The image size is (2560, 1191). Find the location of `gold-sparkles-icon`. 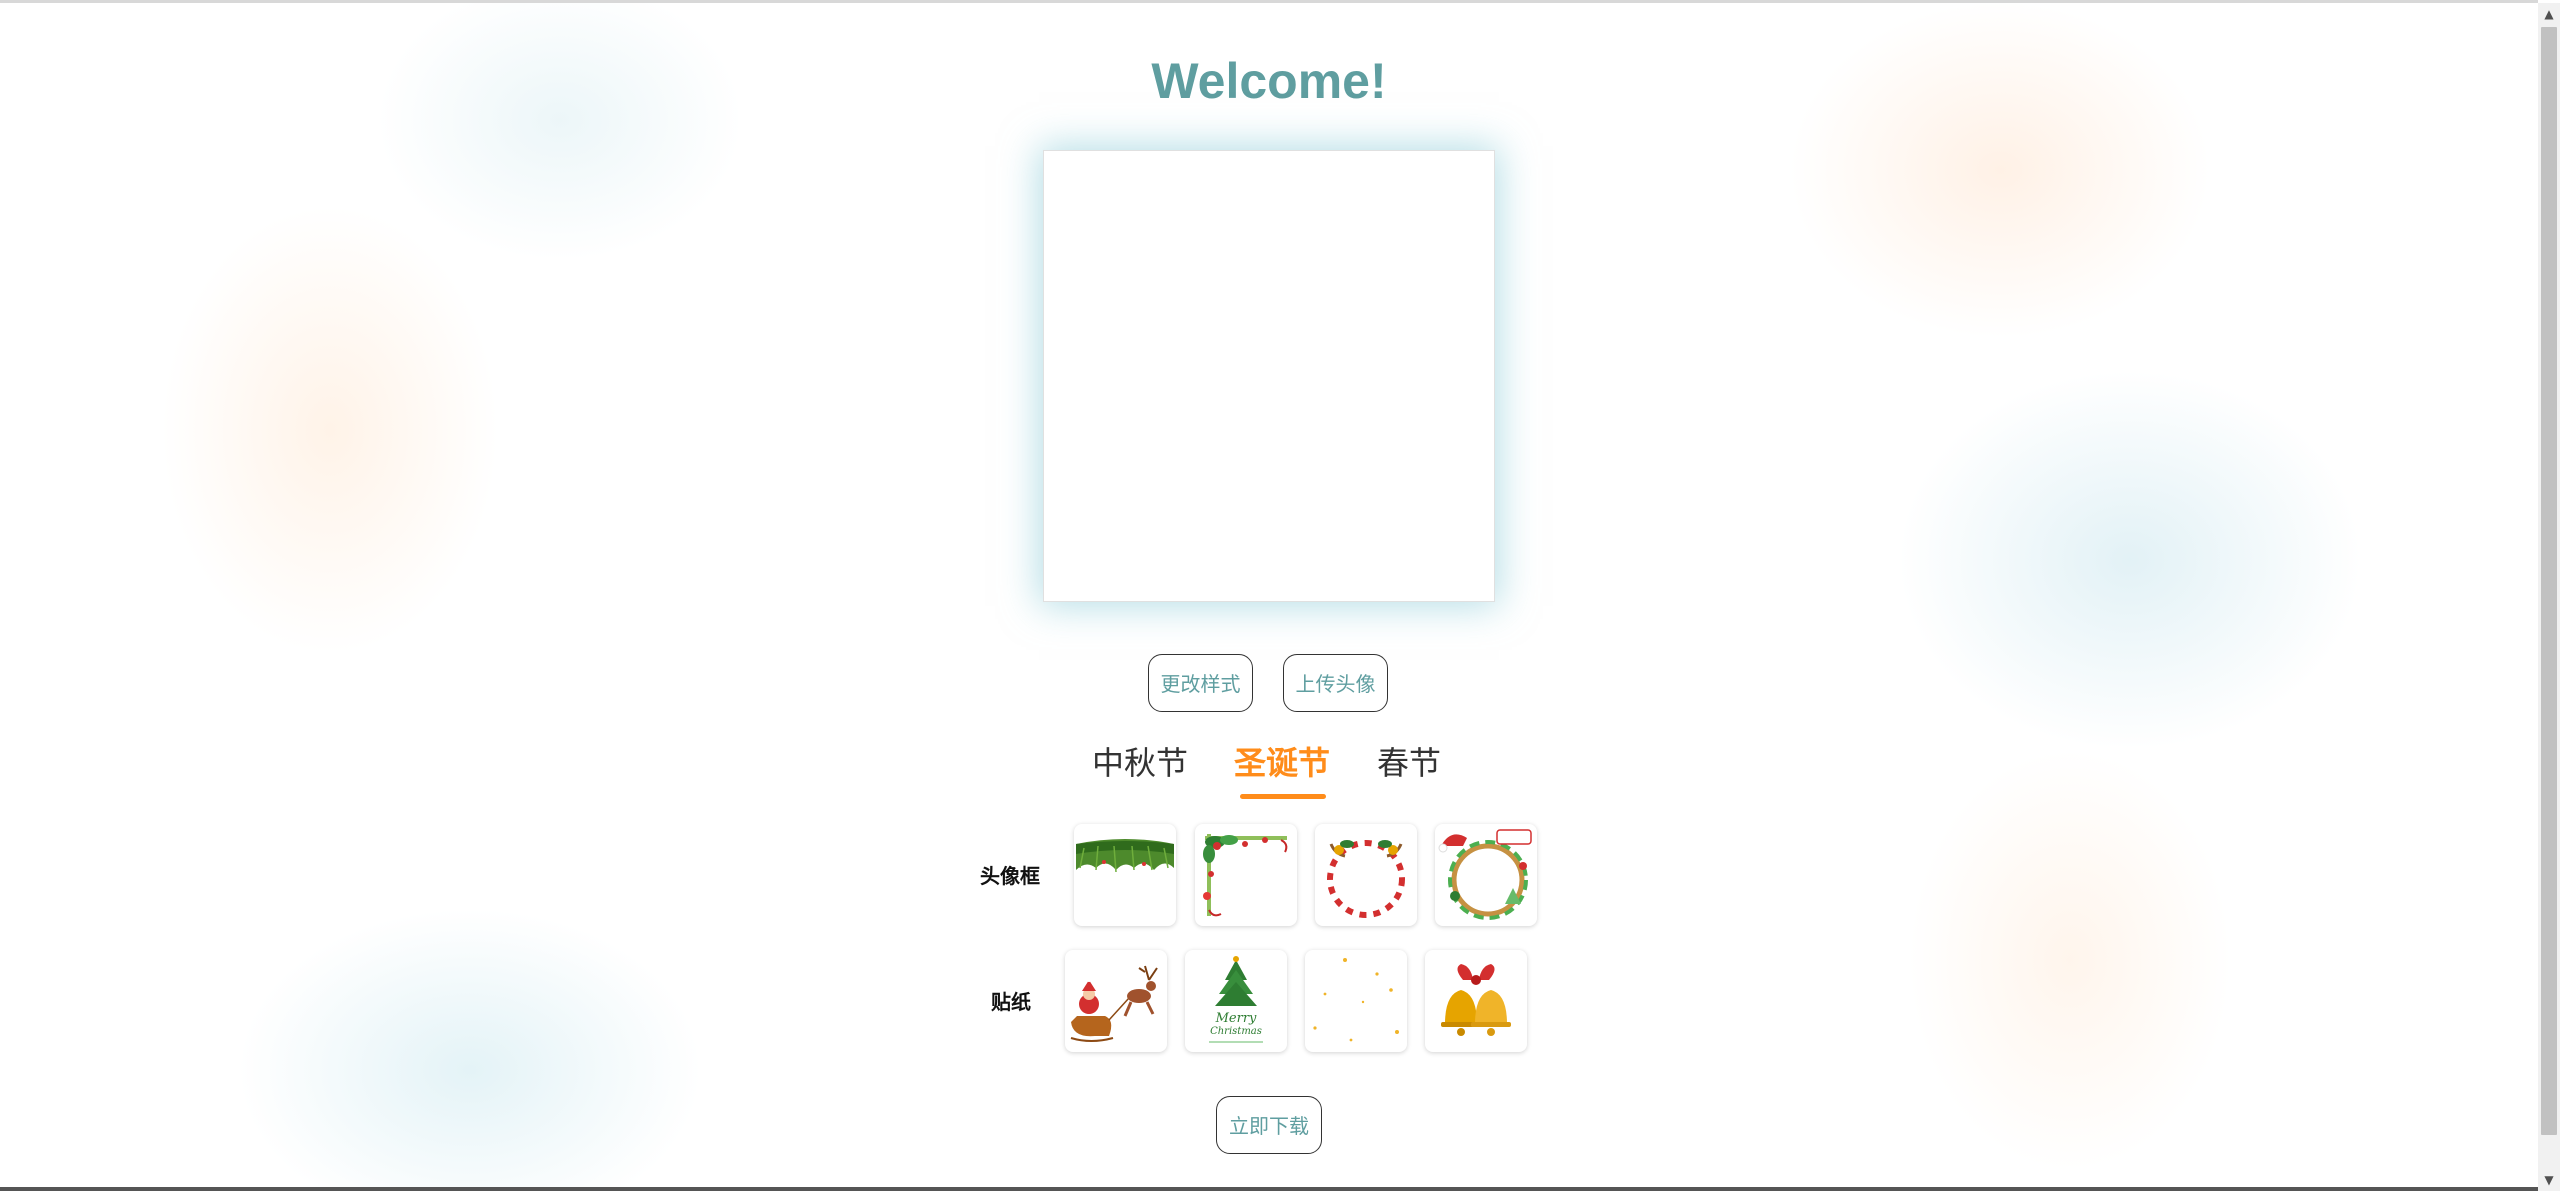

gold-sparkles-icon is located at coordinates (1356, 1000).